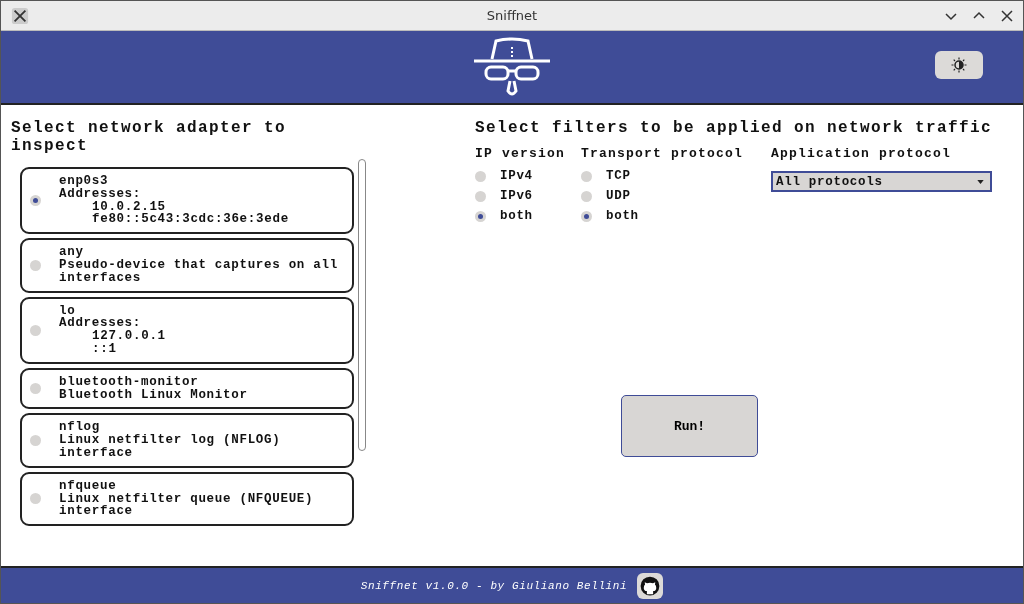 Image resolution: width=1024 pixels, height=604 pixels. What do you see at coordinates (170, 447) in the screenshot?
I see `adapter-description: Linux netfilter log (NFLOG) interface` at bounding box center [170, 447].